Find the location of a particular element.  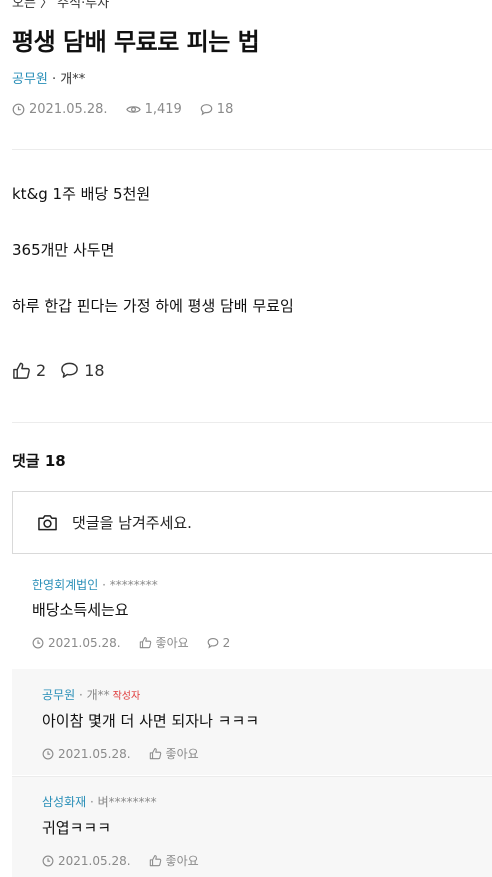

breadcrumb: 오픈 〉 주식·투자 is located at coordinates (60, 5).